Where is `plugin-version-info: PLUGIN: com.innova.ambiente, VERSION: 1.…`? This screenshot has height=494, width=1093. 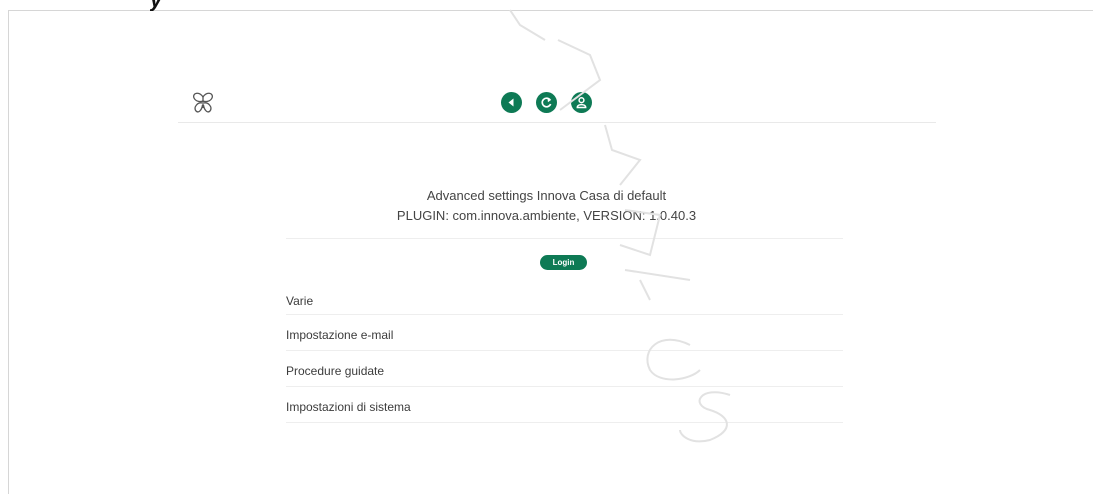 plugin-version-info: PLUGIN: com.innova.ambiente, VERSION: 1.… is located at coordinates (546, 215).